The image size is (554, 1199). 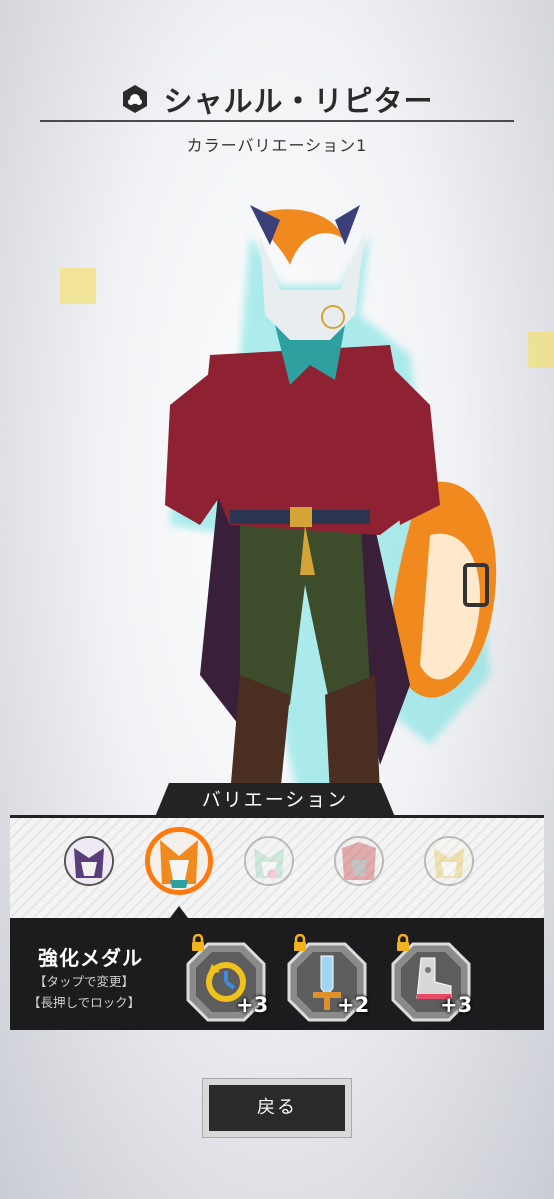 What do you see at coordinates (90, 958) in the screenshot?
I see `medal-title: 強化メダル` at bounding box center [90, 958].